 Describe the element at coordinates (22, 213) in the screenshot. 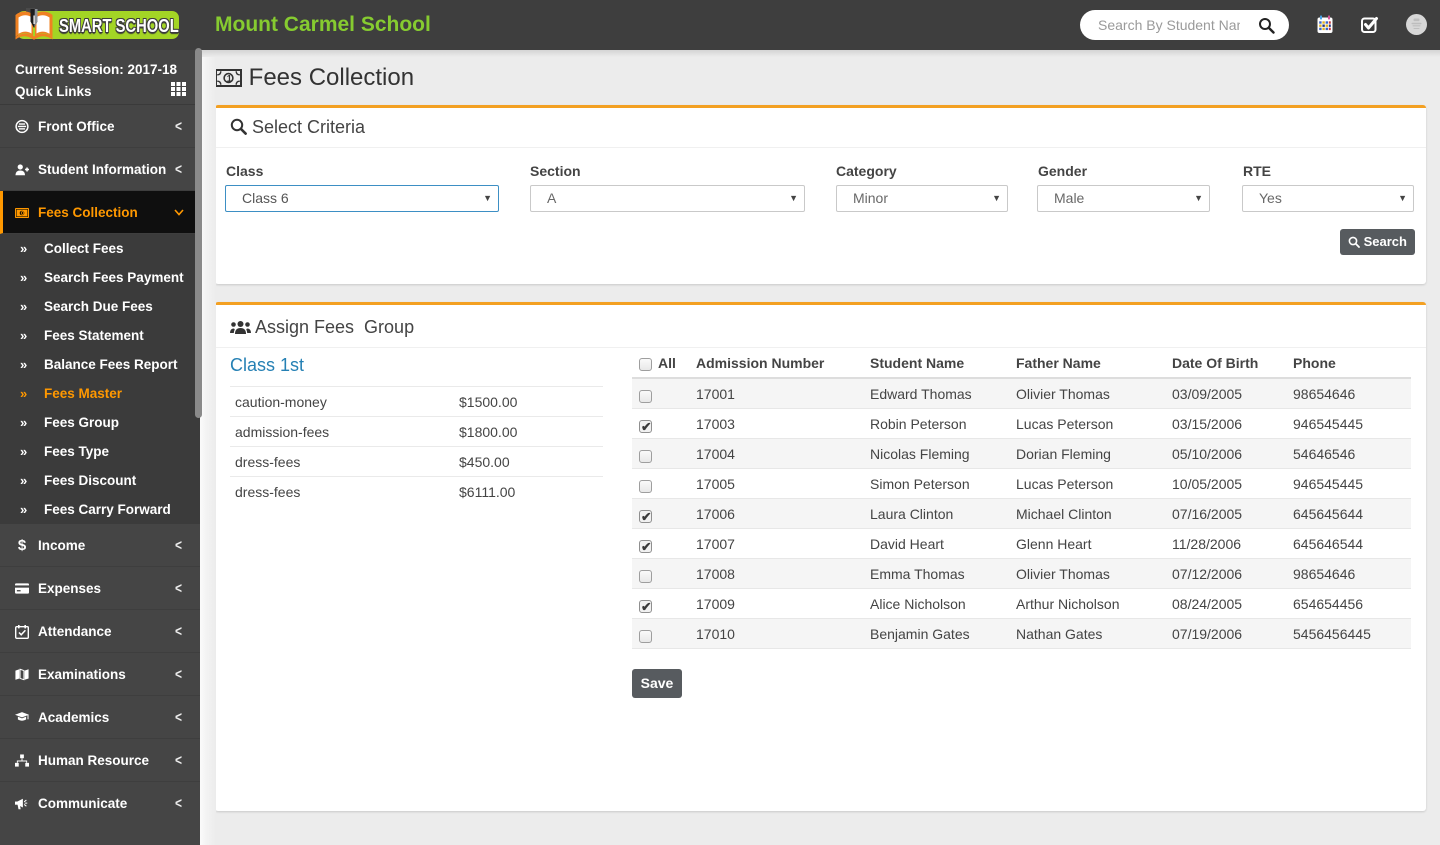

I see `svg-text: 0` at that location.